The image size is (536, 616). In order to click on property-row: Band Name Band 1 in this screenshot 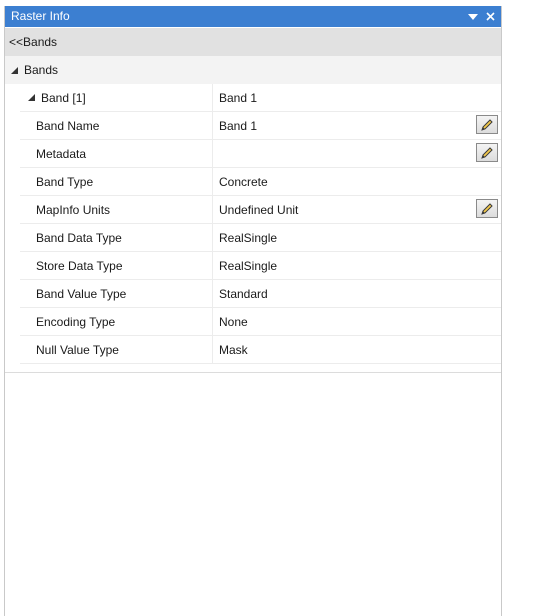, I will do `click(260, 126)`.